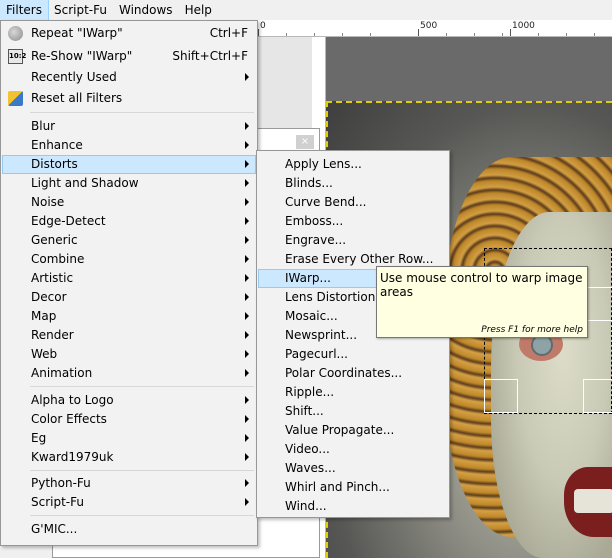  Describe the element at coordinates (129, 400) in the screenshot. I see `menu-item-alpha-to-logo: Alpha to Logo` at that location.